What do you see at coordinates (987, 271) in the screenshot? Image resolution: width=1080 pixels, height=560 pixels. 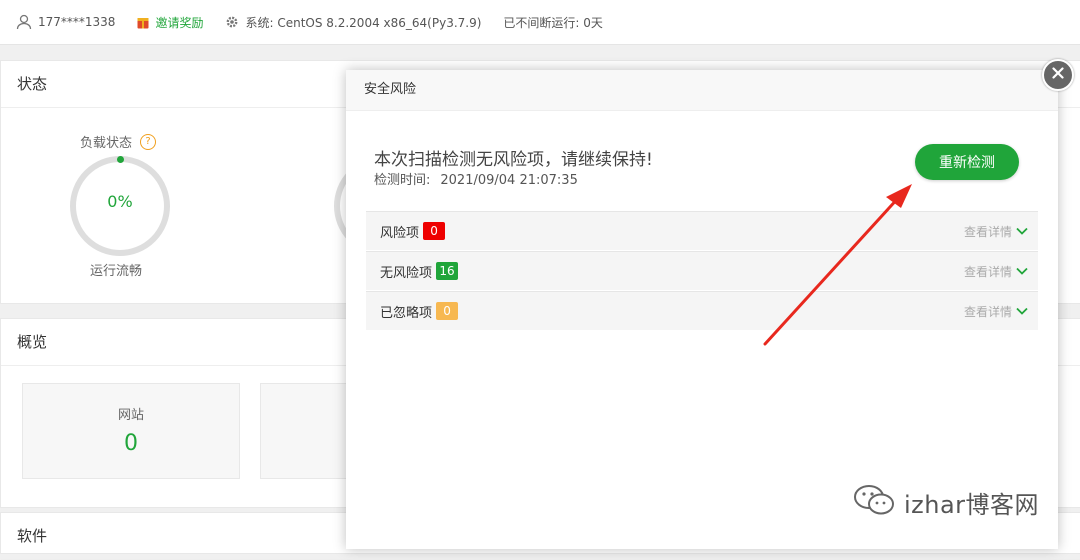 I see `no-risk-details-text: 查看详情` at bounding box center [987, 271].